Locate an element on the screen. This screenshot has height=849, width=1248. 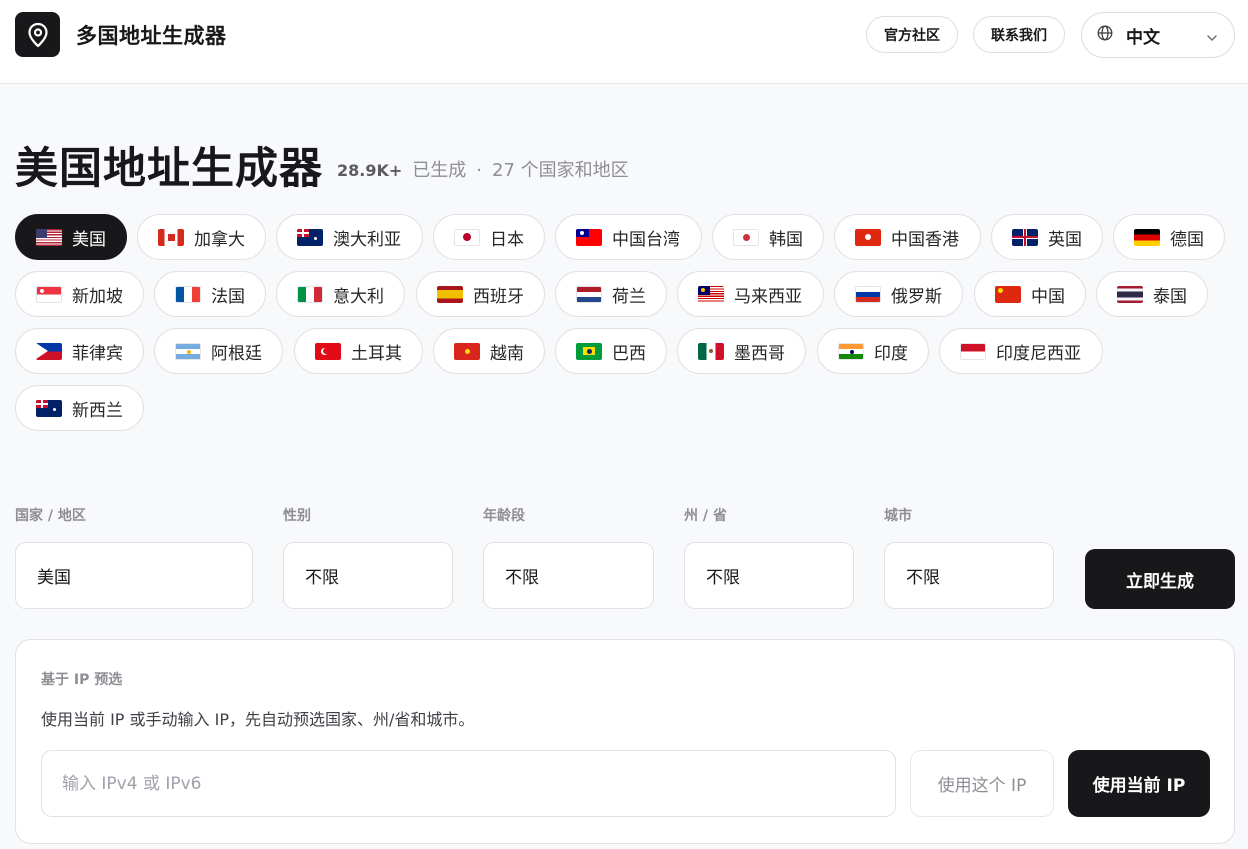
country-chip-tr: 土耳其 is located at coordinates (358, 351).